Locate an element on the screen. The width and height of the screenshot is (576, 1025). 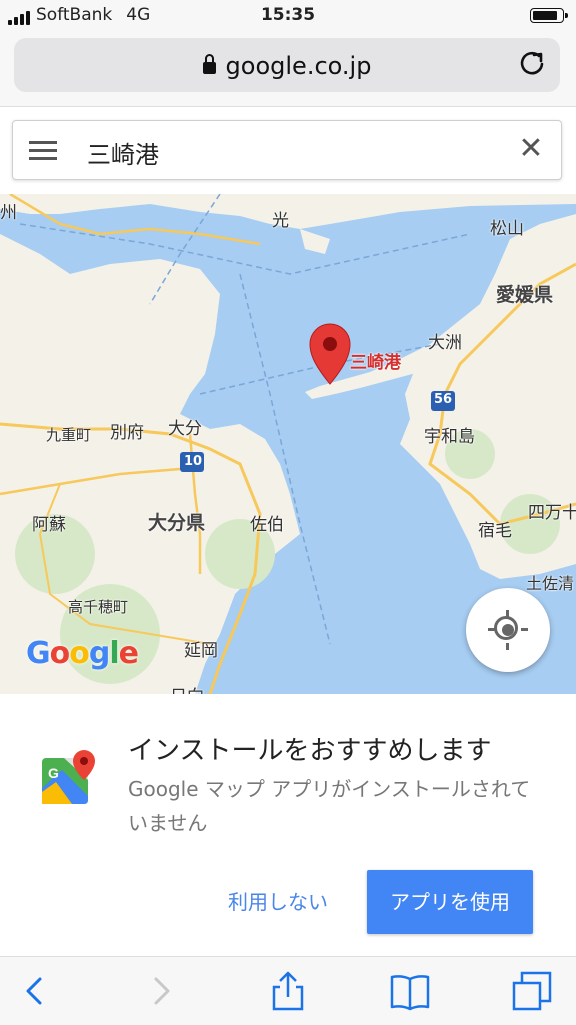
address-bar: google.co.jp is located at coordinates (287, 65).